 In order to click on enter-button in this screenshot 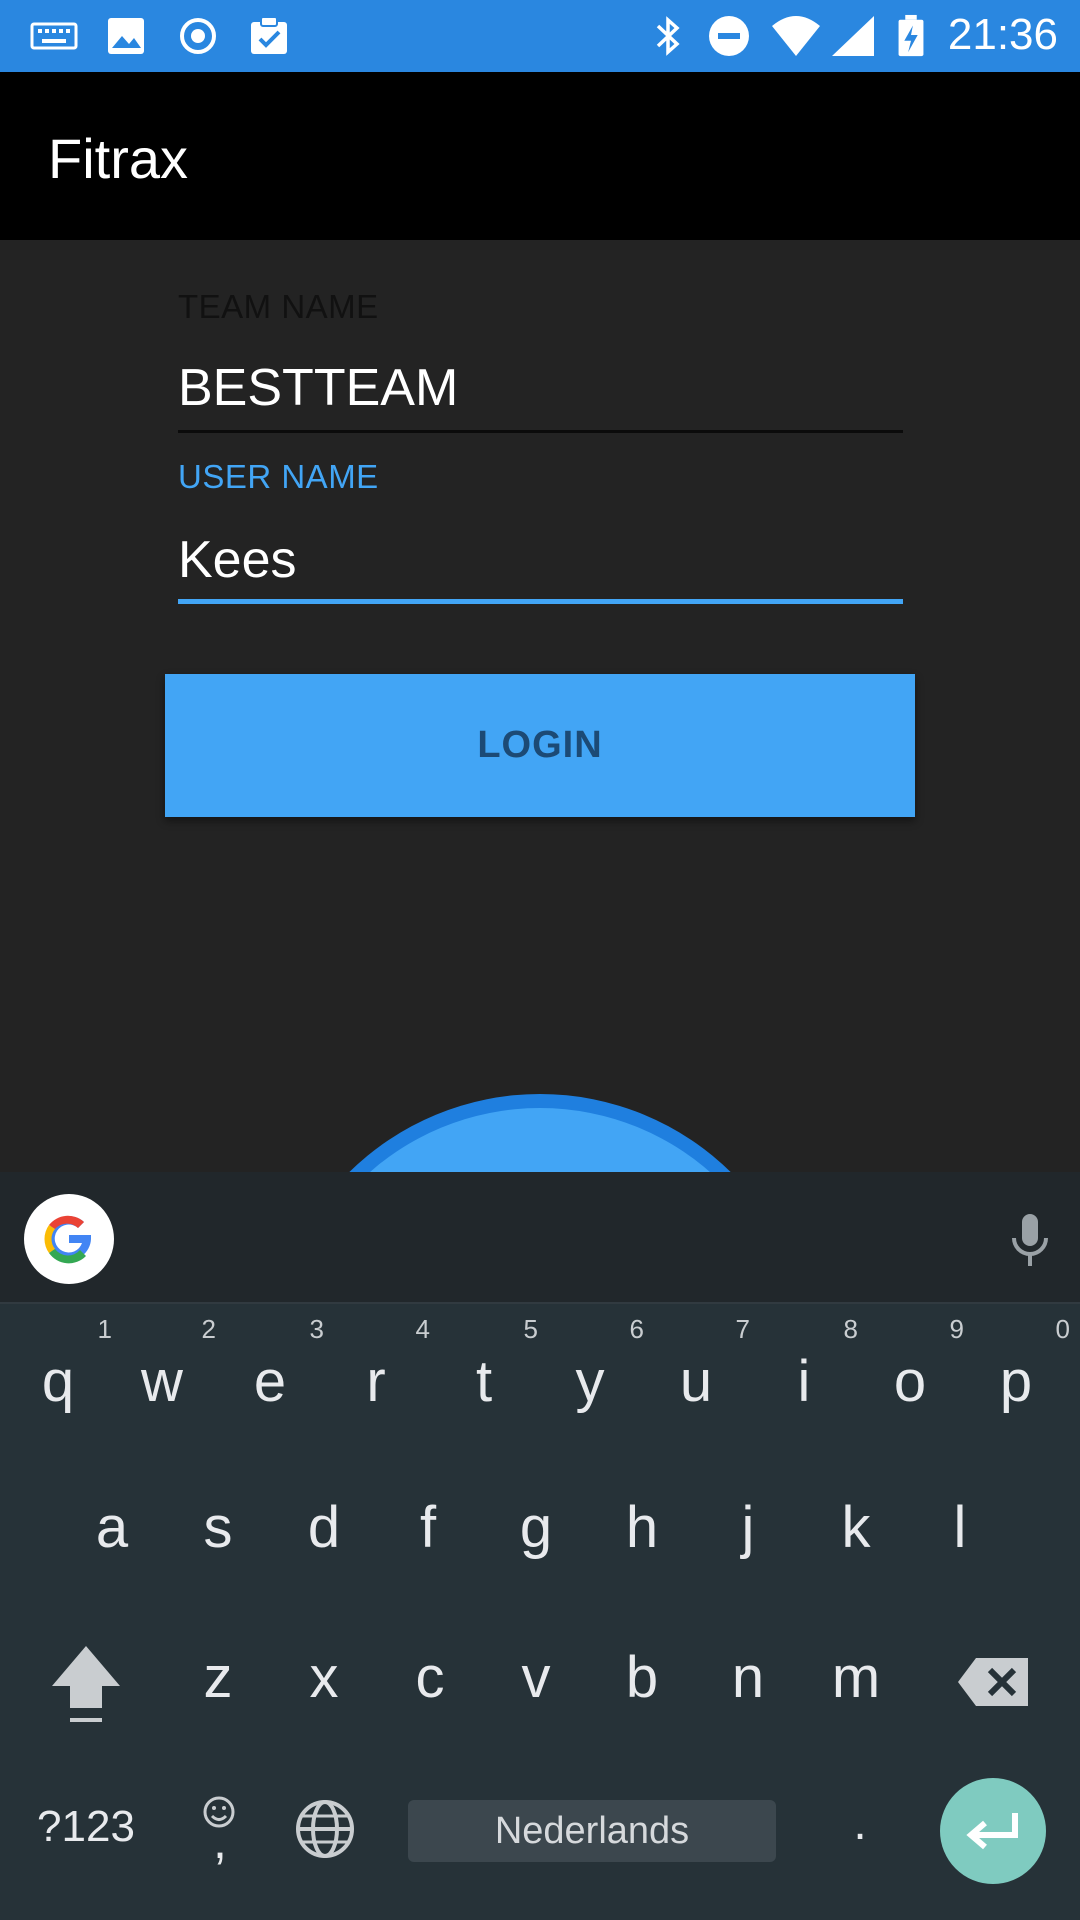, I will do `click(993, 1831)`.